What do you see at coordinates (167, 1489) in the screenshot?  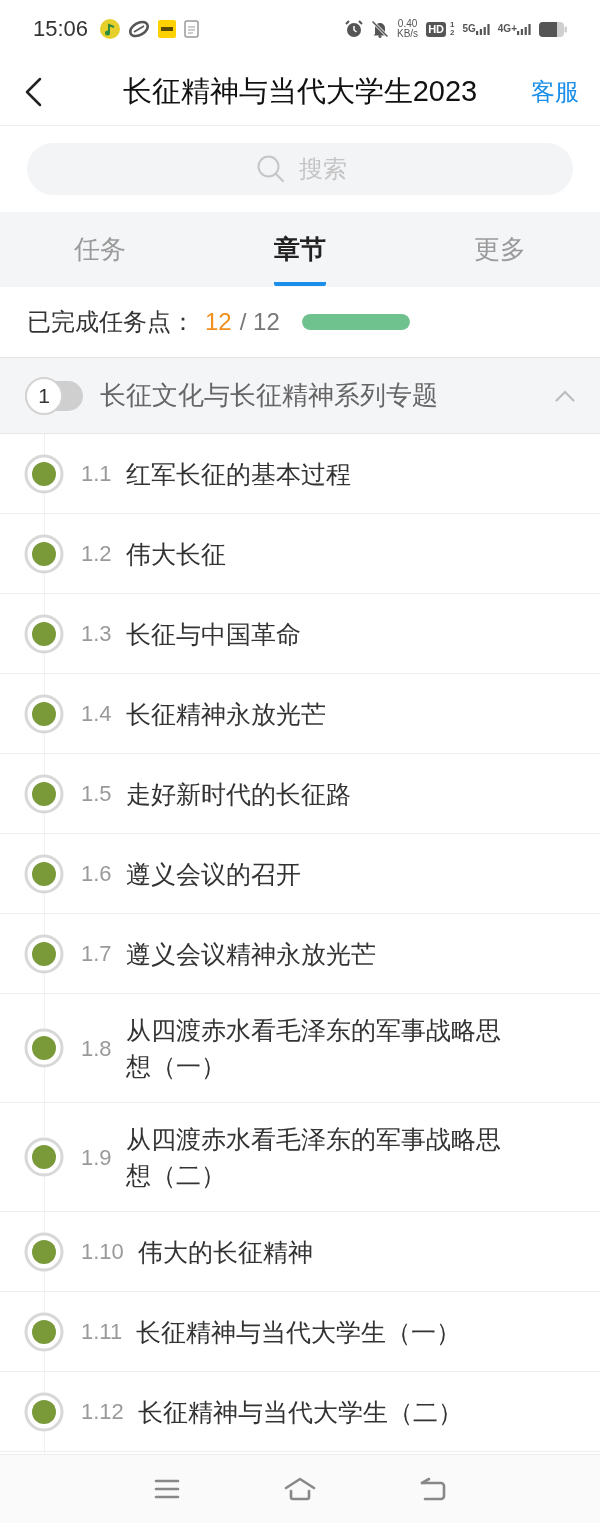 I see `menu-icon` at bounding box center [167, 1489].